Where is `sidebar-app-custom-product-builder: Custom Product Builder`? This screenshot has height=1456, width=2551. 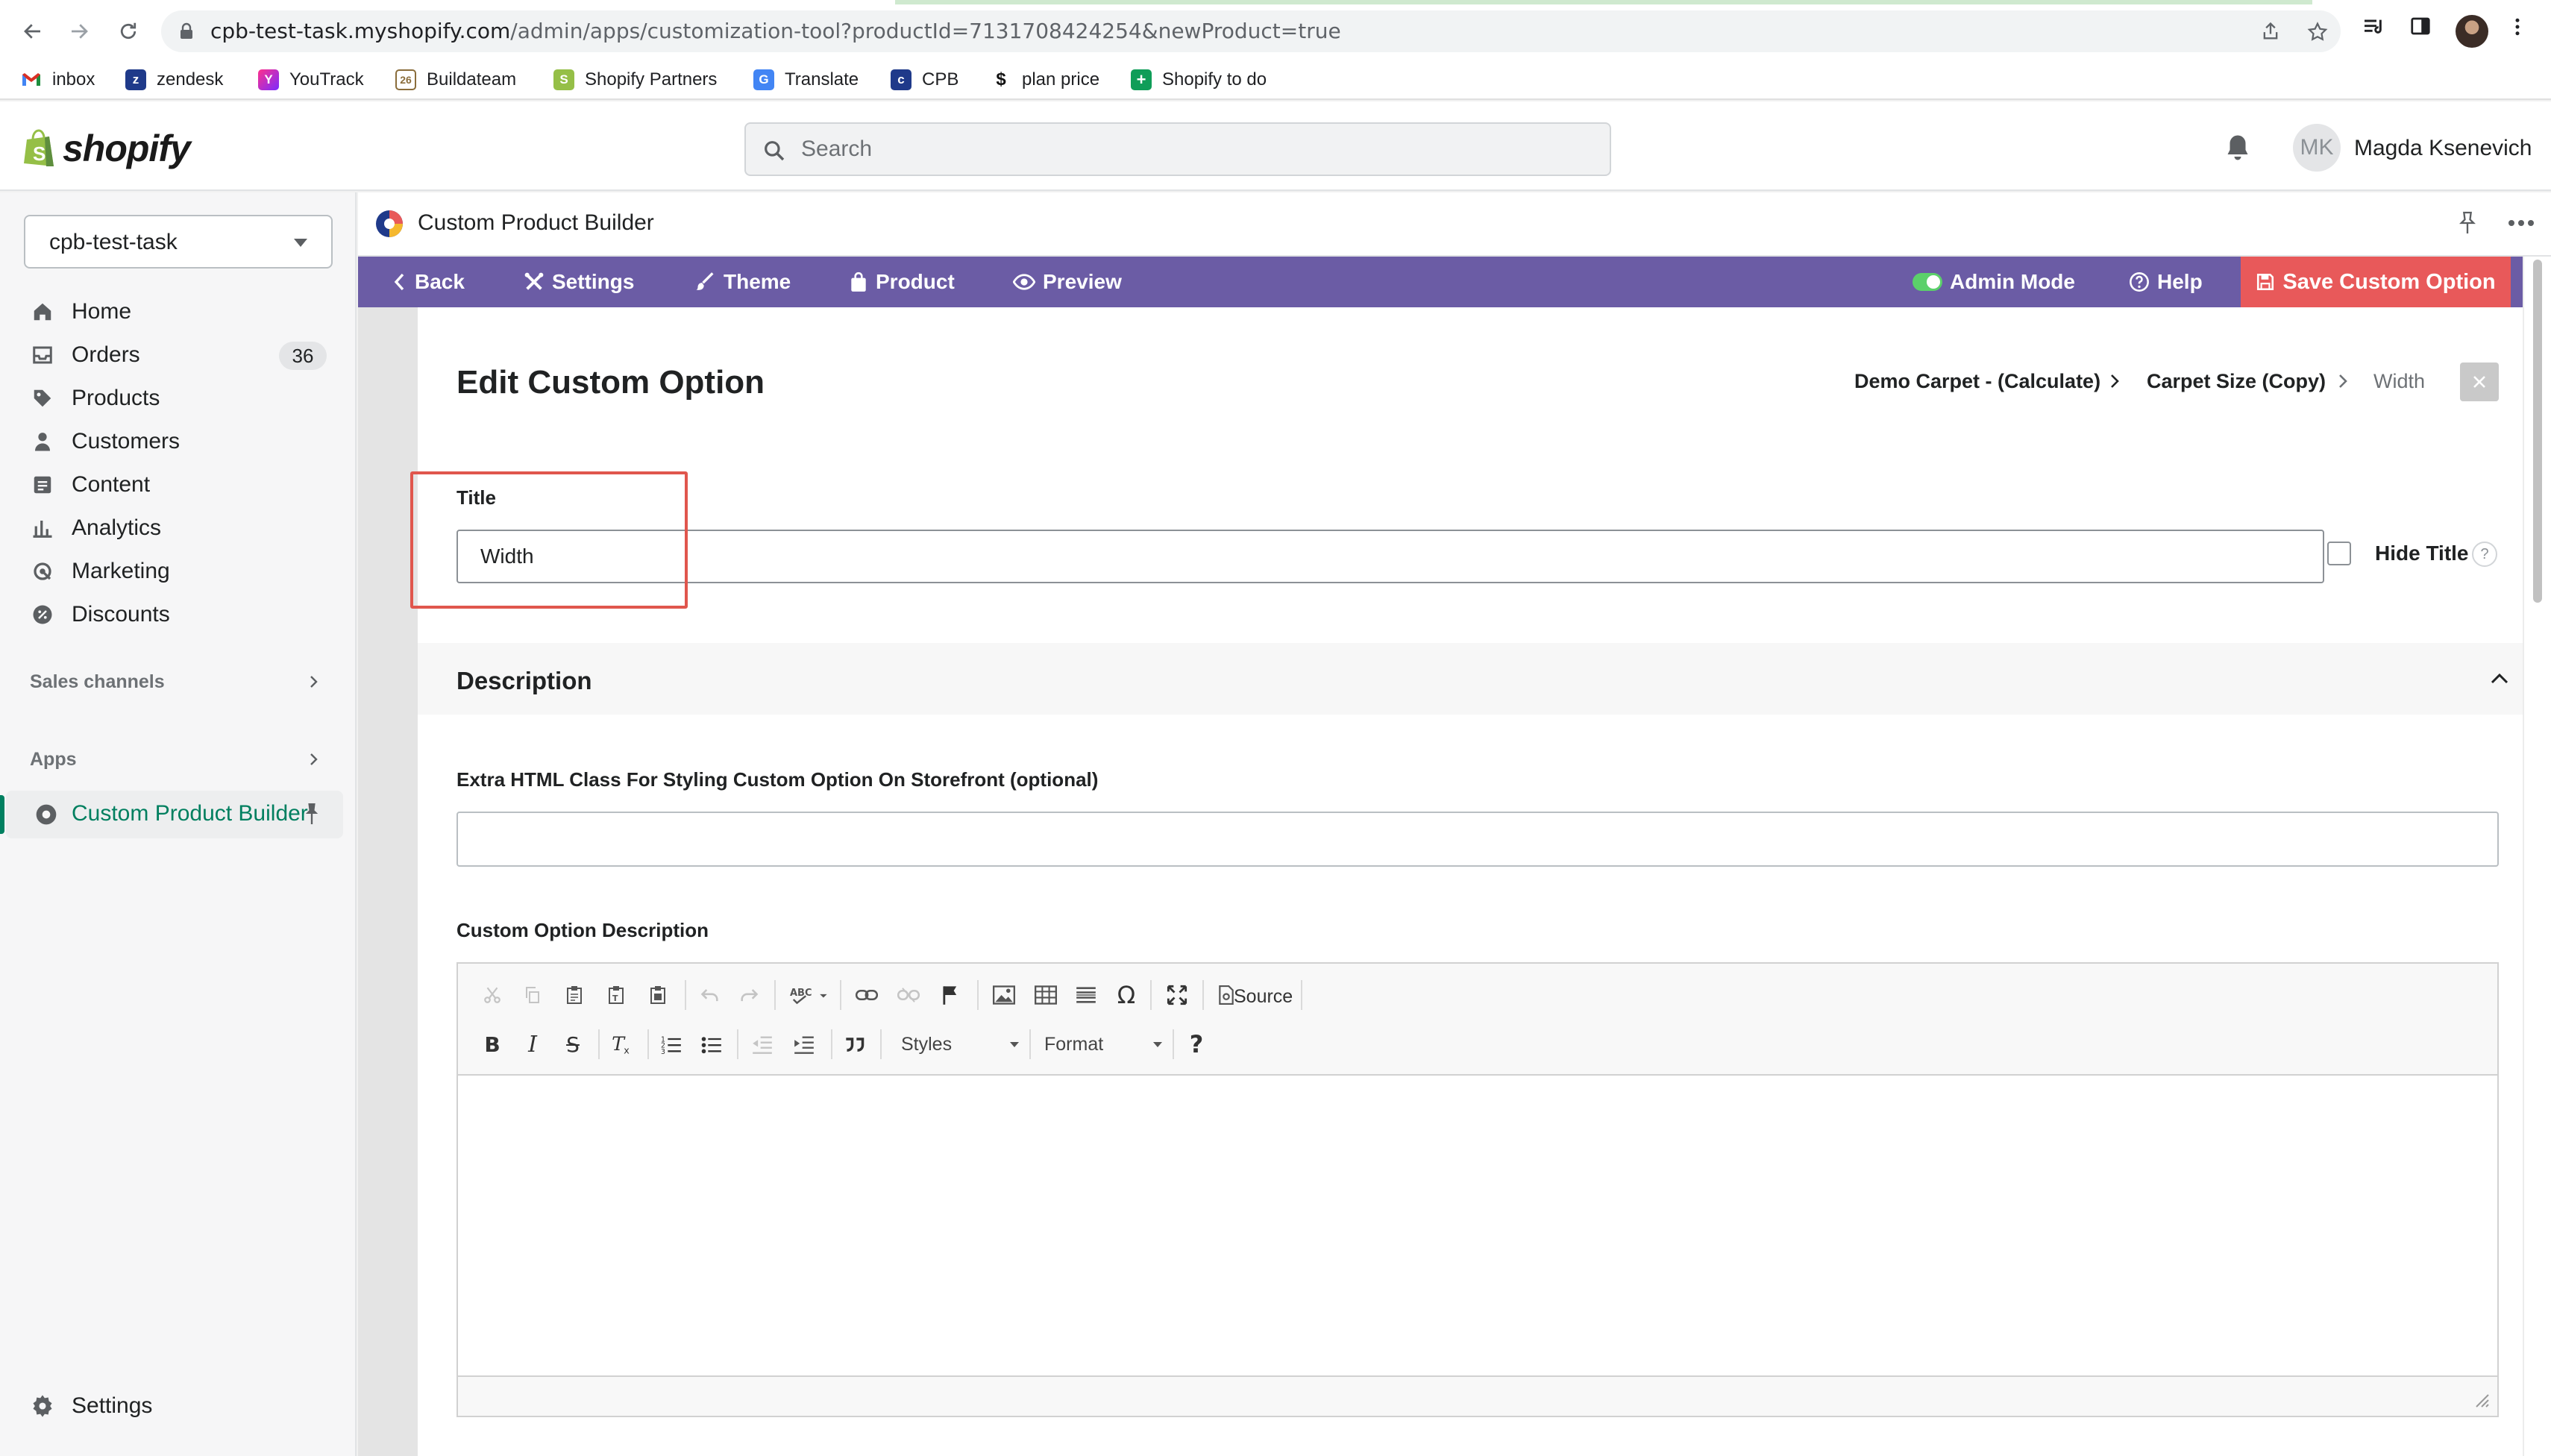
sidebar-app-custom-product-builder: Custom Product Builder is located at coordinates (171, 815).